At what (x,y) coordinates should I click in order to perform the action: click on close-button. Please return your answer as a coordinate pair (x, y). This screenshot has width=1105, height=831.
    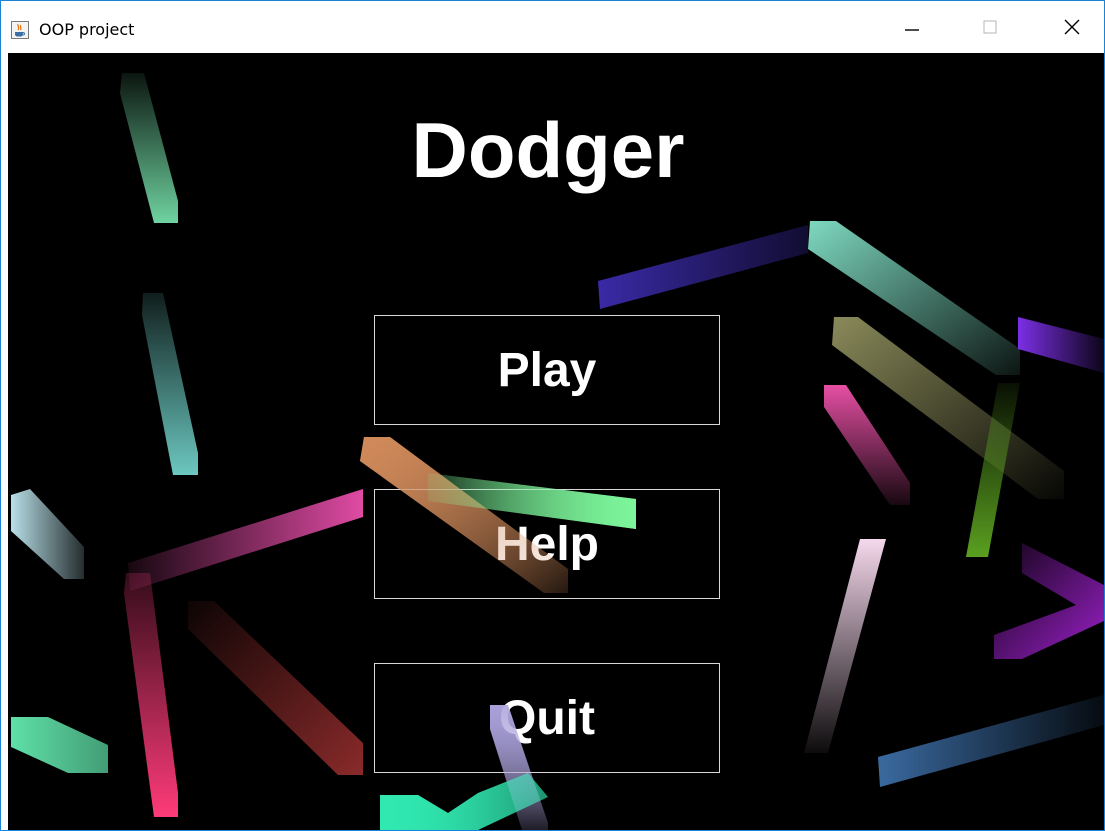
    Looking at the image, I should click on (1072, 27).